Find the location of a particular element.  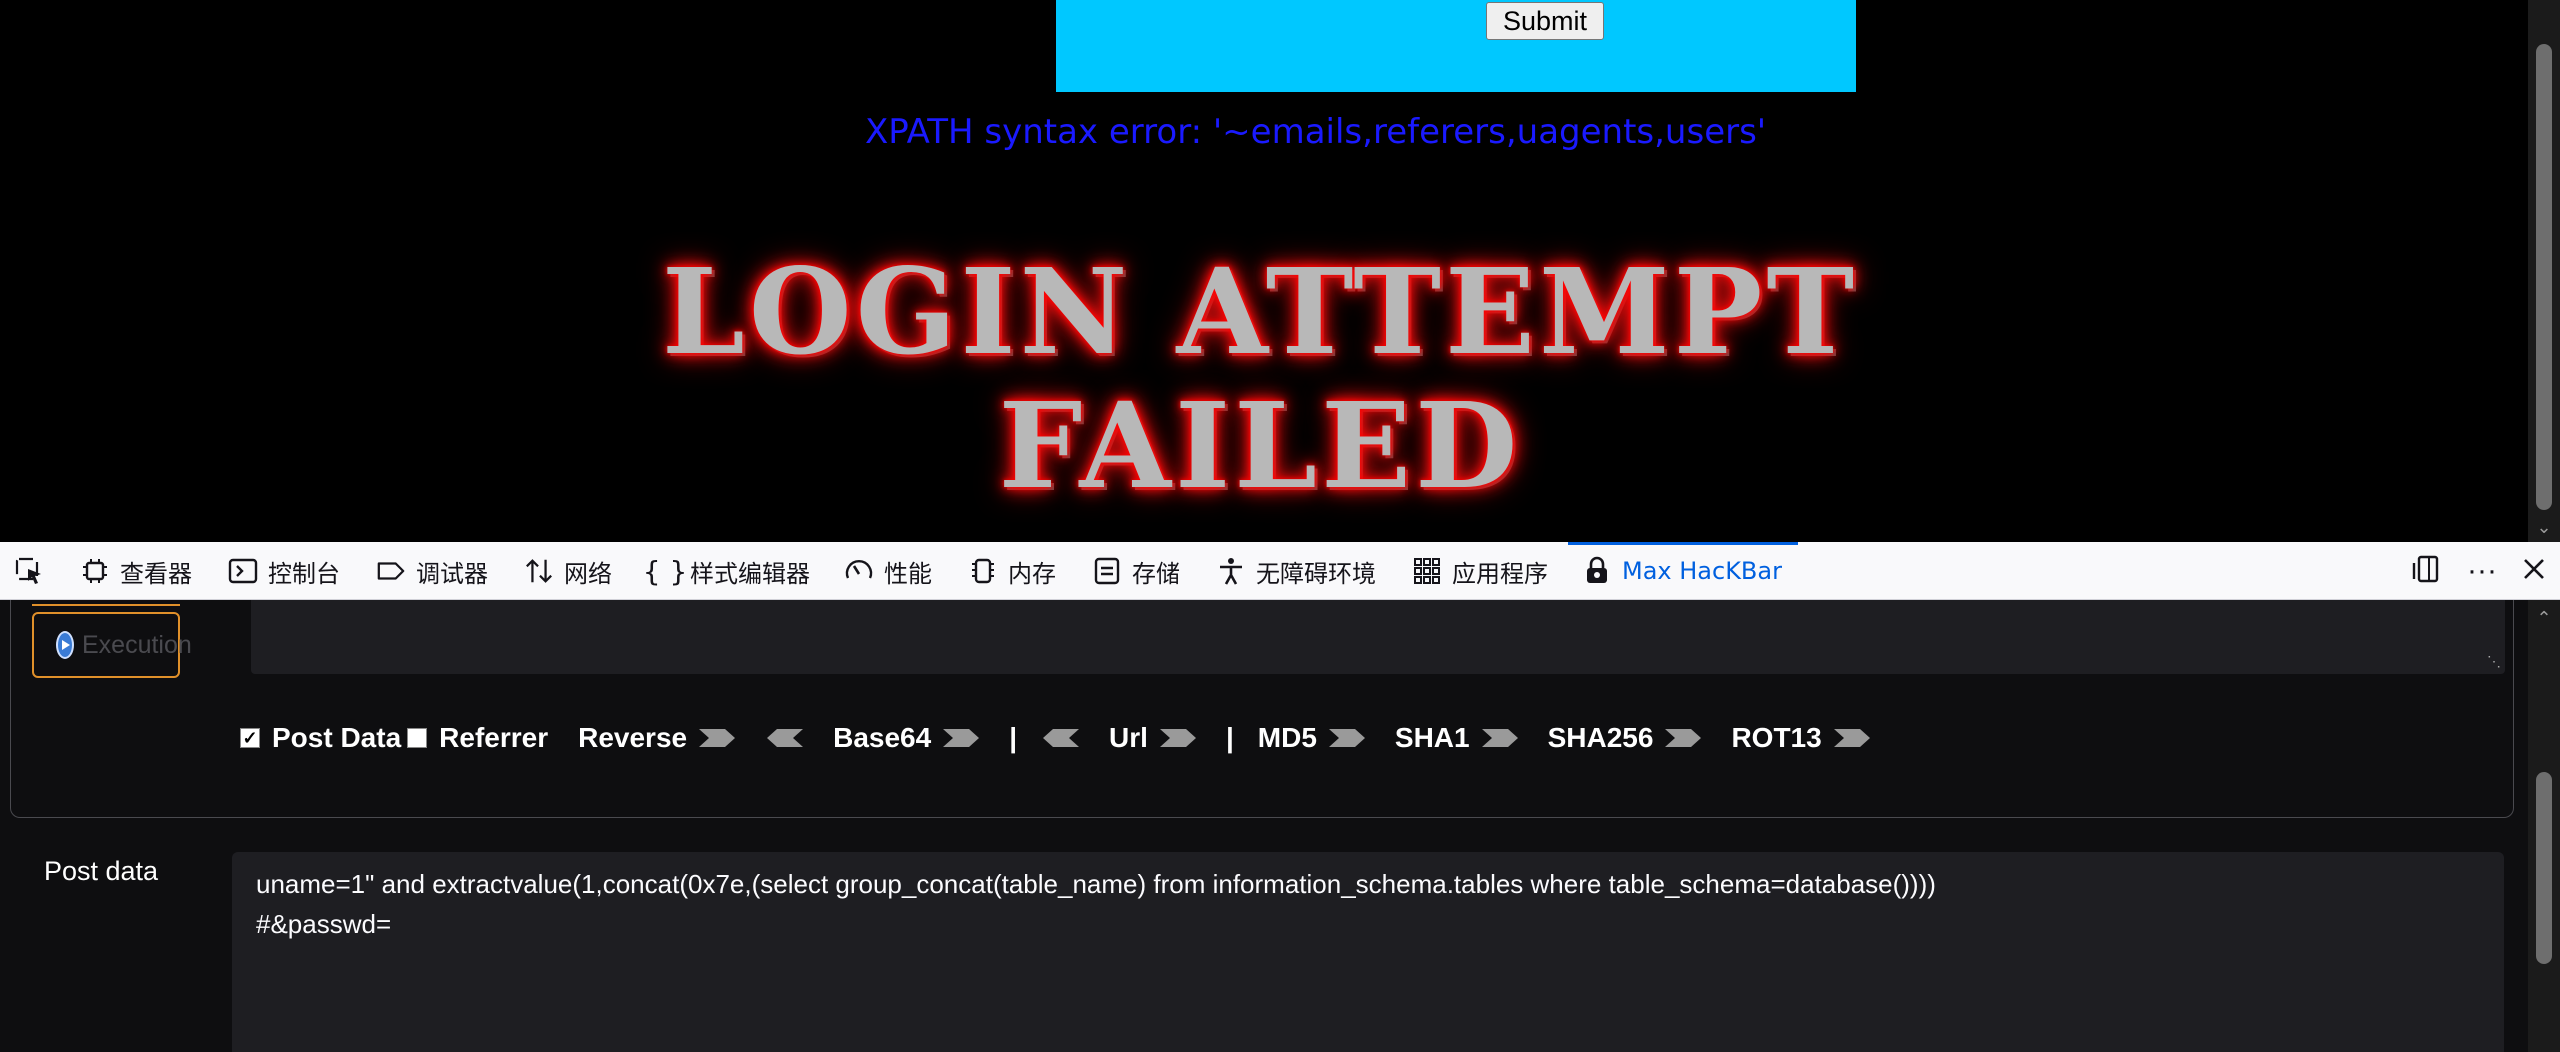

tab-max-hackbar: Max HacKBar is located at coordinates (1682, 571).